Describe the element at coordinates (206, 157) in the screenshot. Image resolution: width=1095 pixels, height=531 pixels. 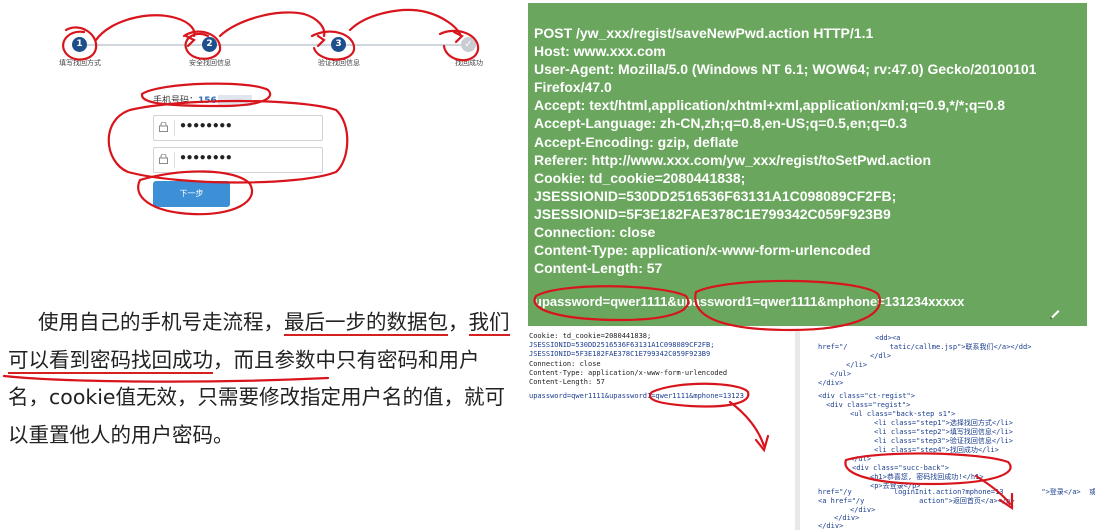
I see `confirm-password-mask: ●●●●●●●●` at that location.